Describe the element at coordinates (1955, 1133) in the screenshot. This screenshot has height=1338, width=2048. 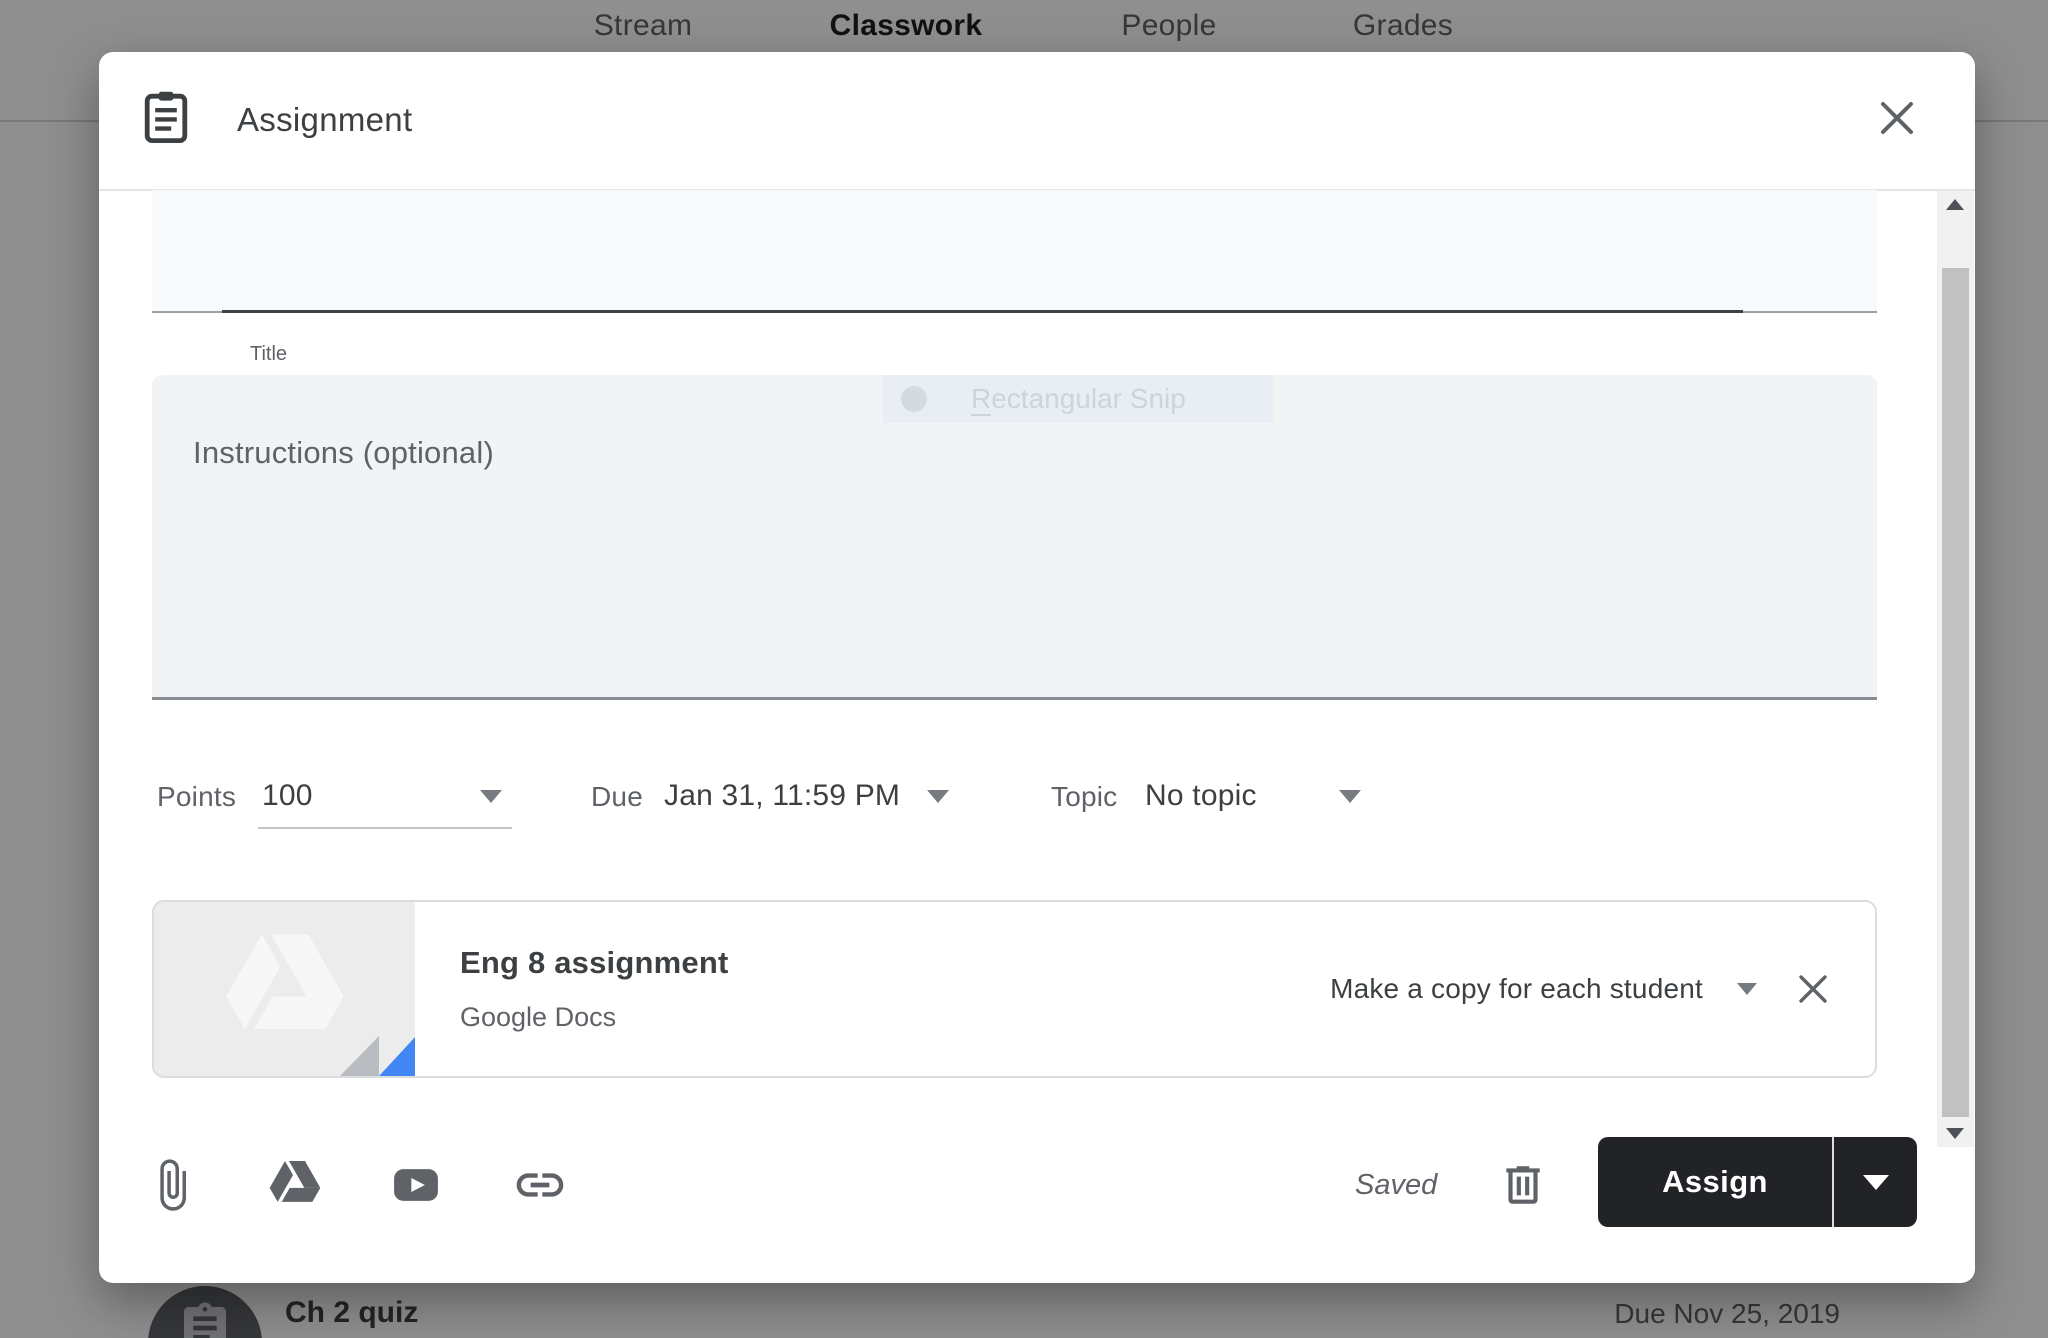
I see `scrollbar-down-icon` at that location.